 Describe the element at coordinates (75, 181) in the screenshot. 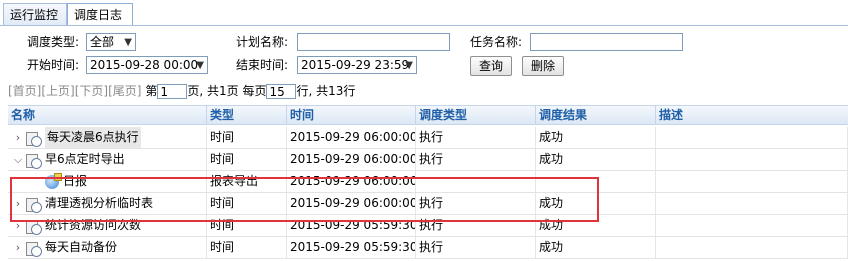

I see `row-name-label: 日报` at that location.